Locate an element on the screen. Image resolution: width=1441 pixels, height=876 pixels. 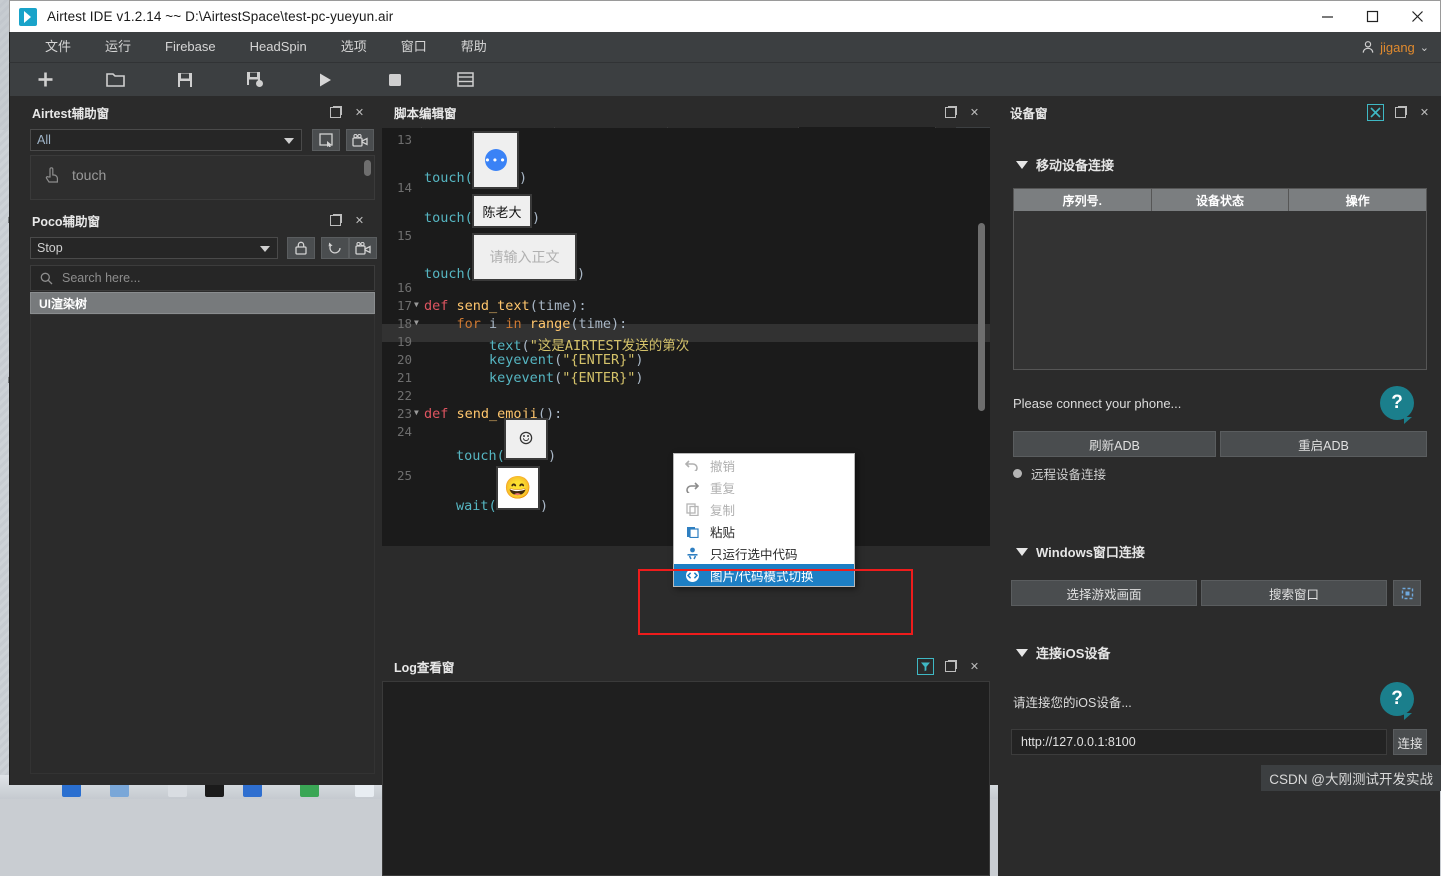
context-menu-redo: 重复 is located at coordinates (764, 487).